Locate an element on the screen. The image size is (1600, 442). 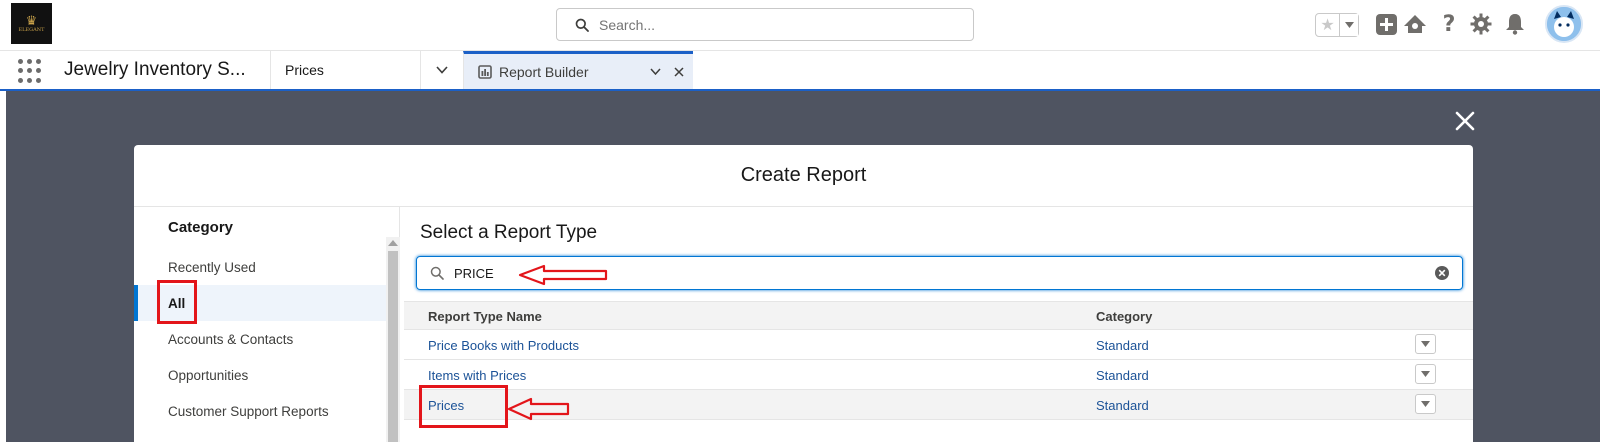
column-header-category: Category is located at coordinates (1124, 316).